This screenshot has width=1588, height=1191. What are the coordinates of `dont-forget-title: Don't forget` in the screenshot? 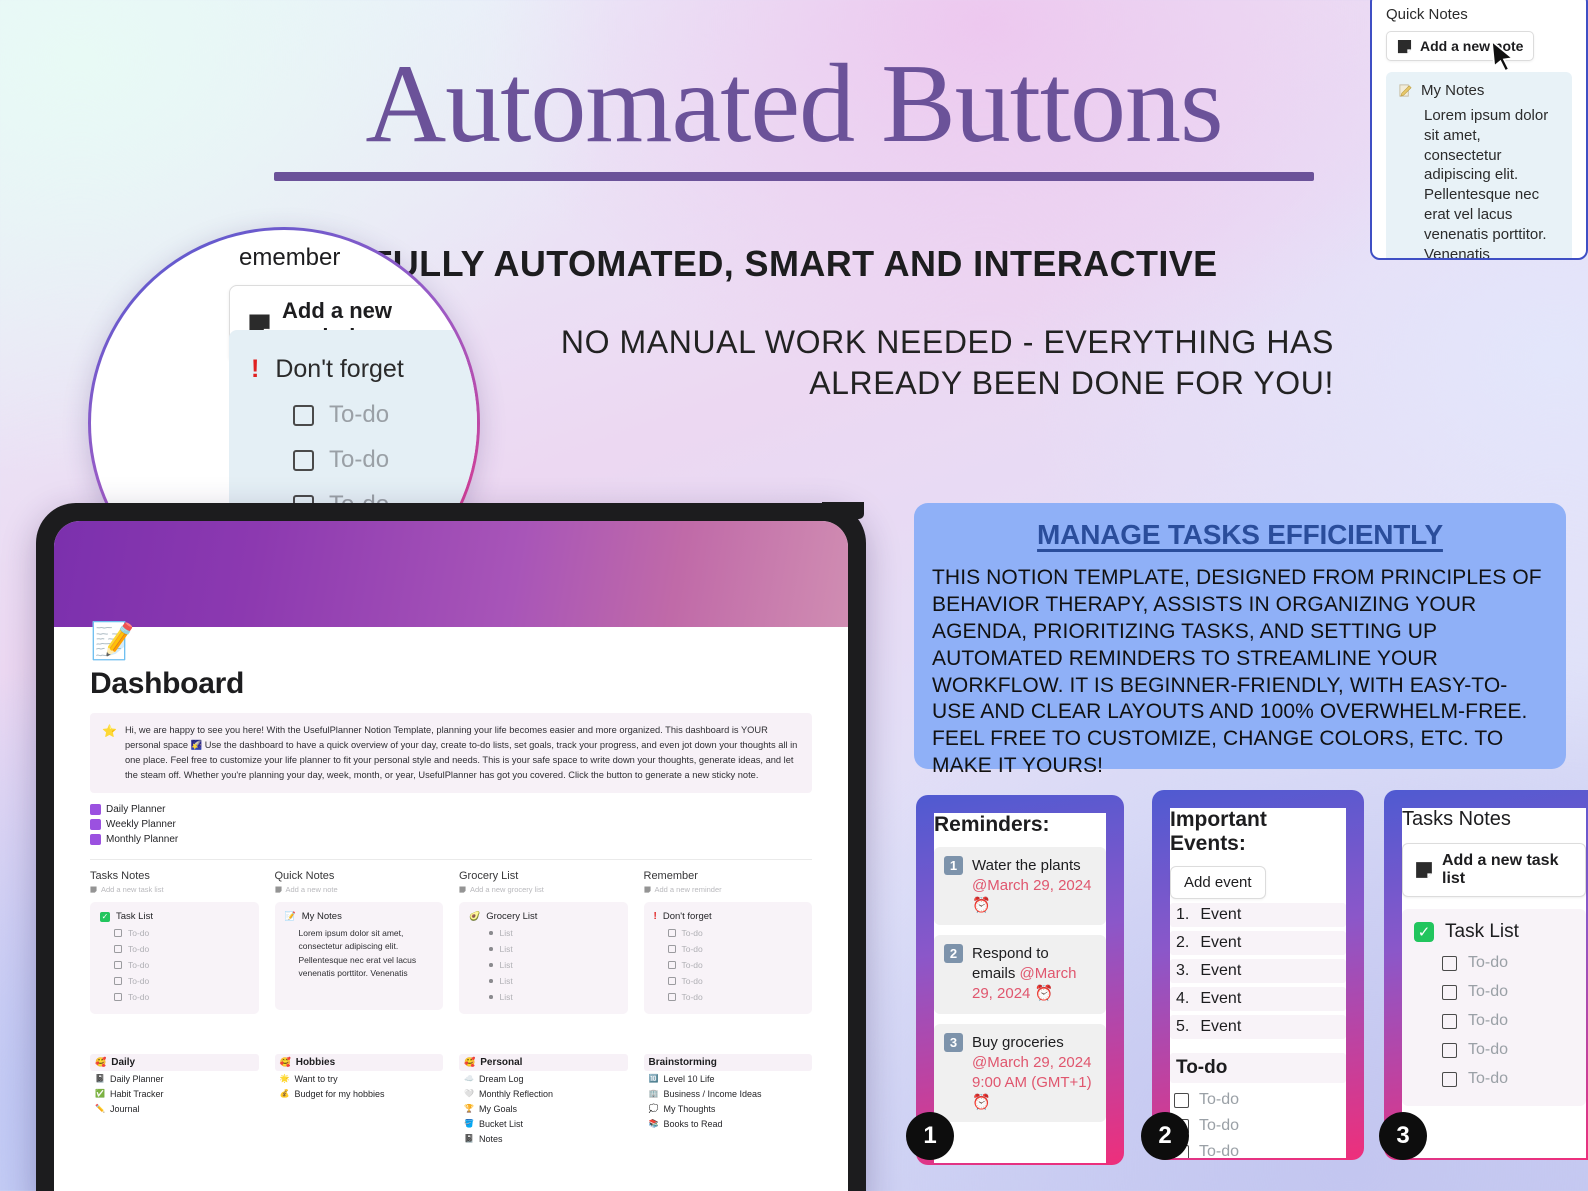 It's located at (339, 369).